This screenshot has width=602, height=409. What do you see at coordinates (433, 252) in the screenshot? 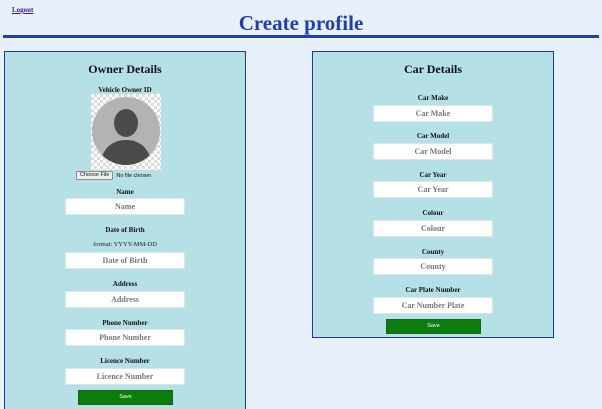
I see `county-label: County` at bounding box center [433, 252].